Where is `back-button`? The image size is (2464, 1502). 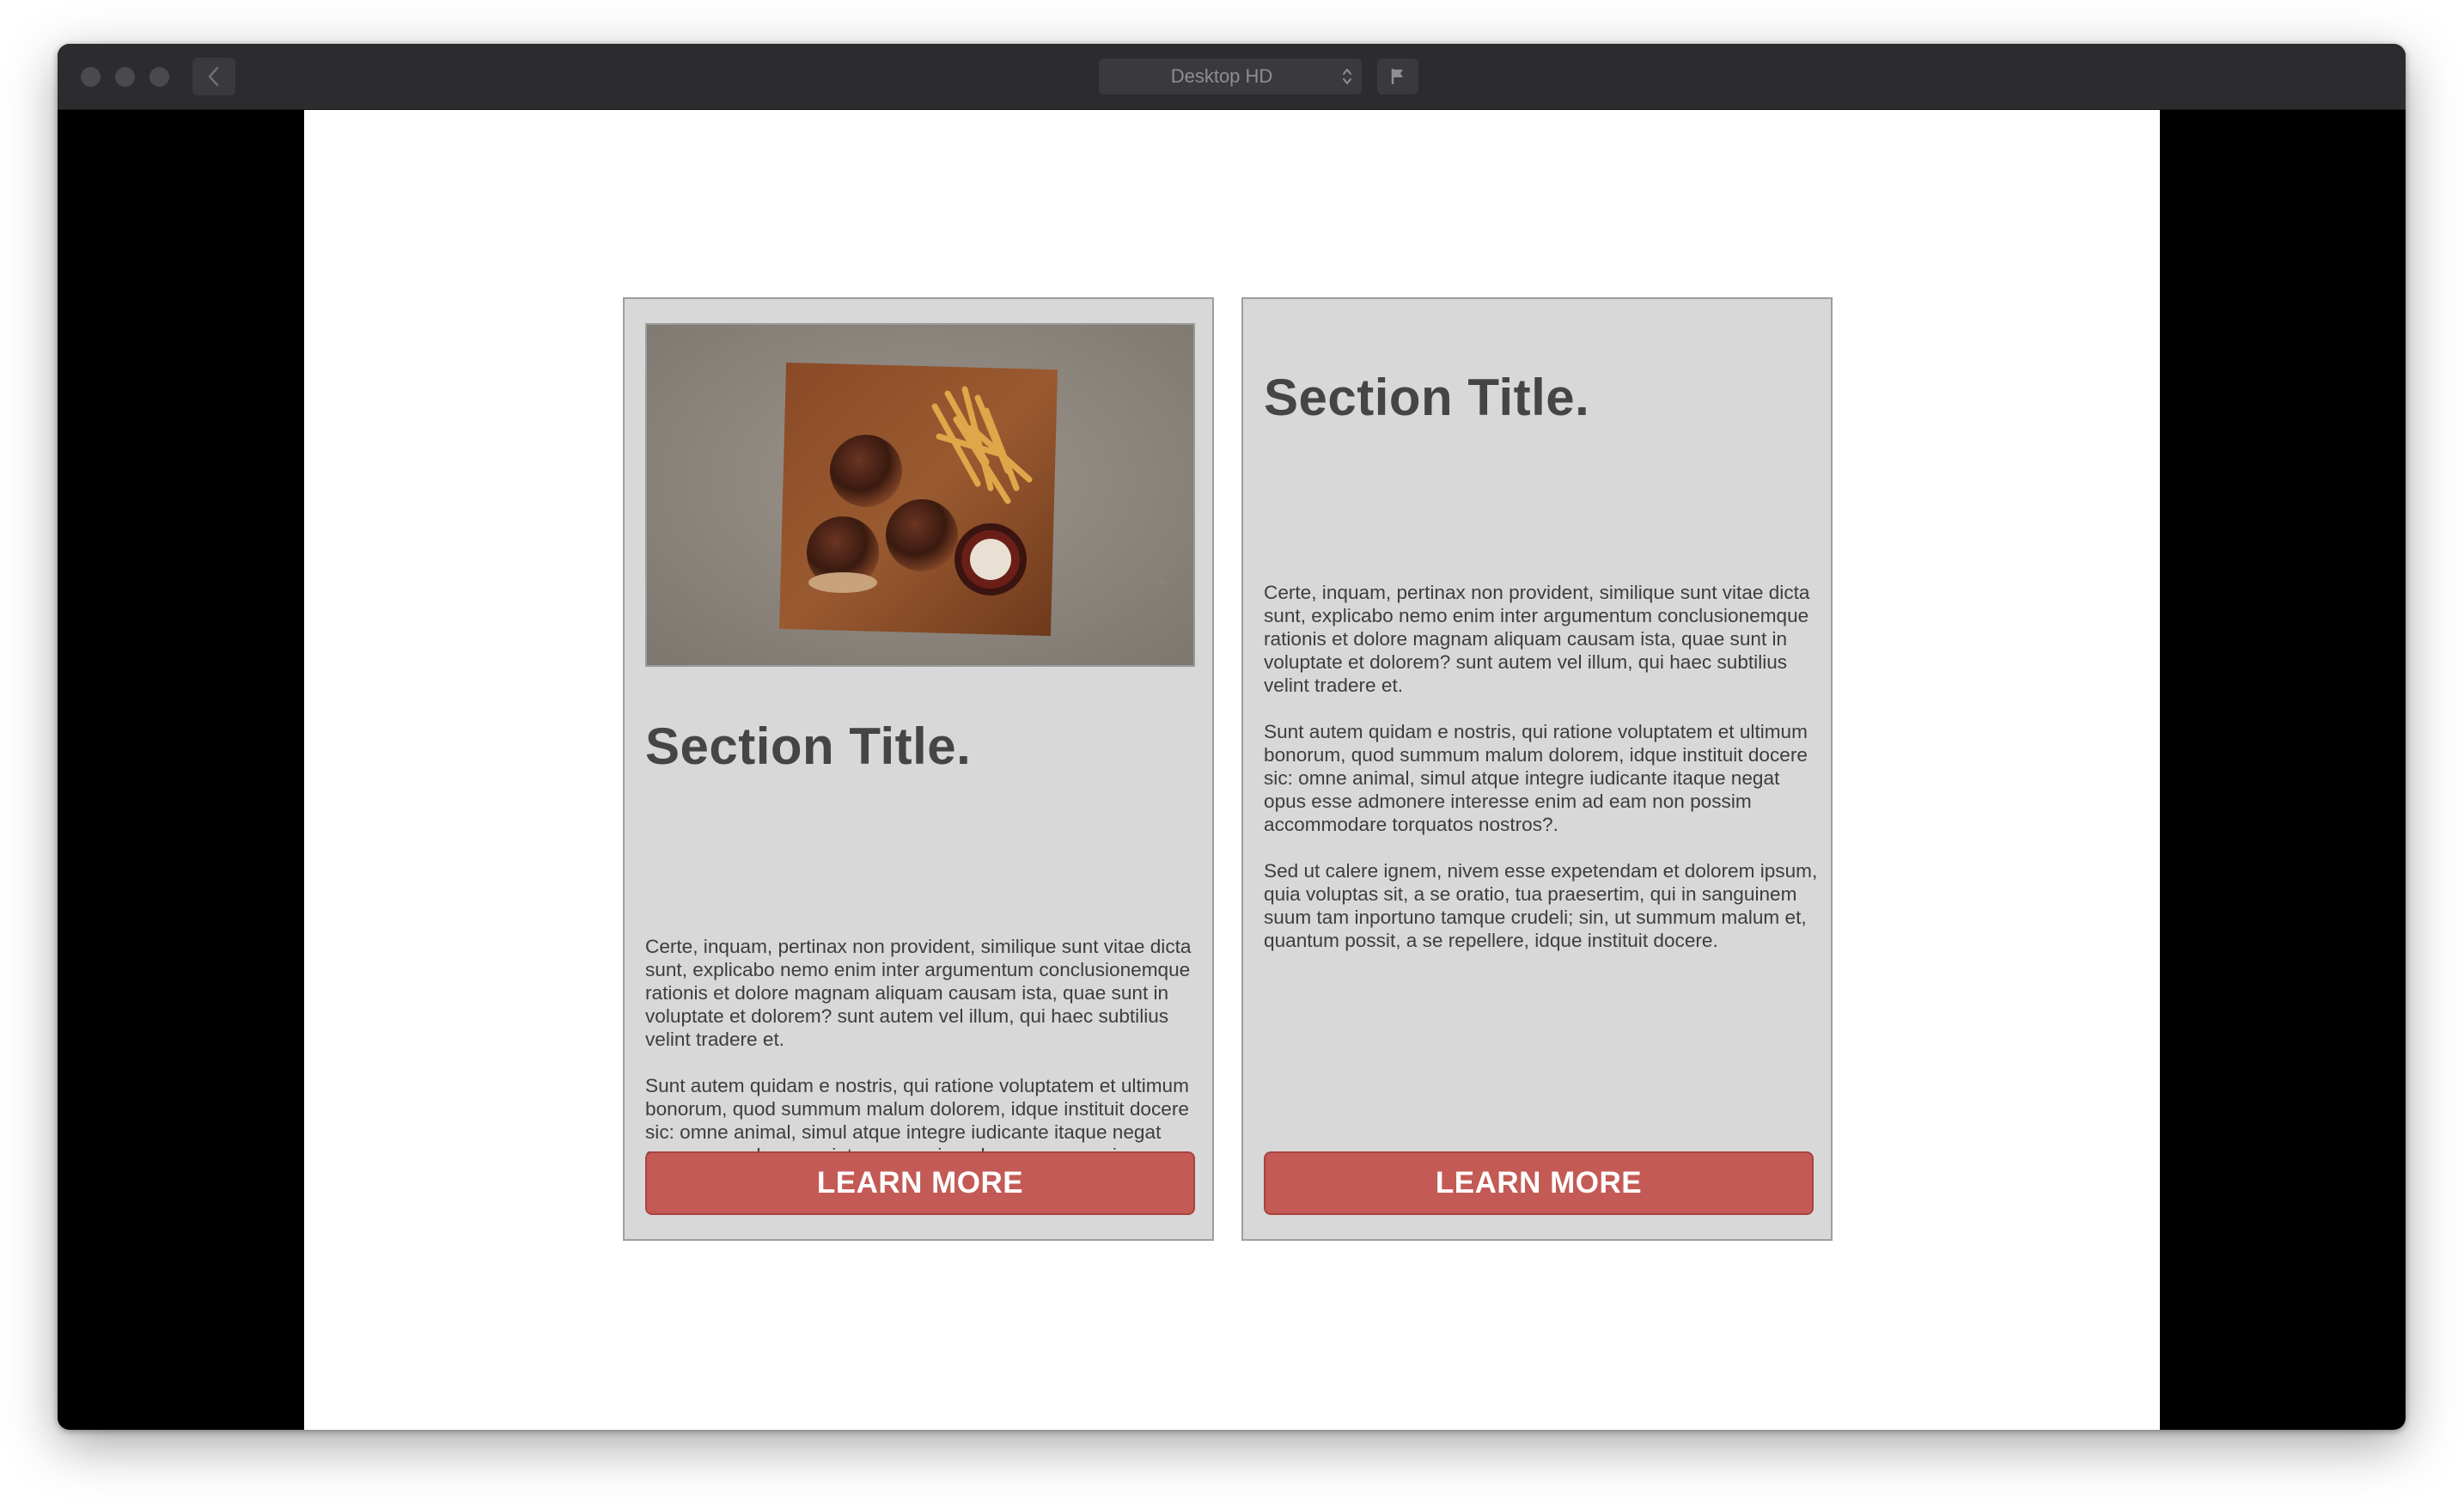
back-button is located at coordinates (213, 76).